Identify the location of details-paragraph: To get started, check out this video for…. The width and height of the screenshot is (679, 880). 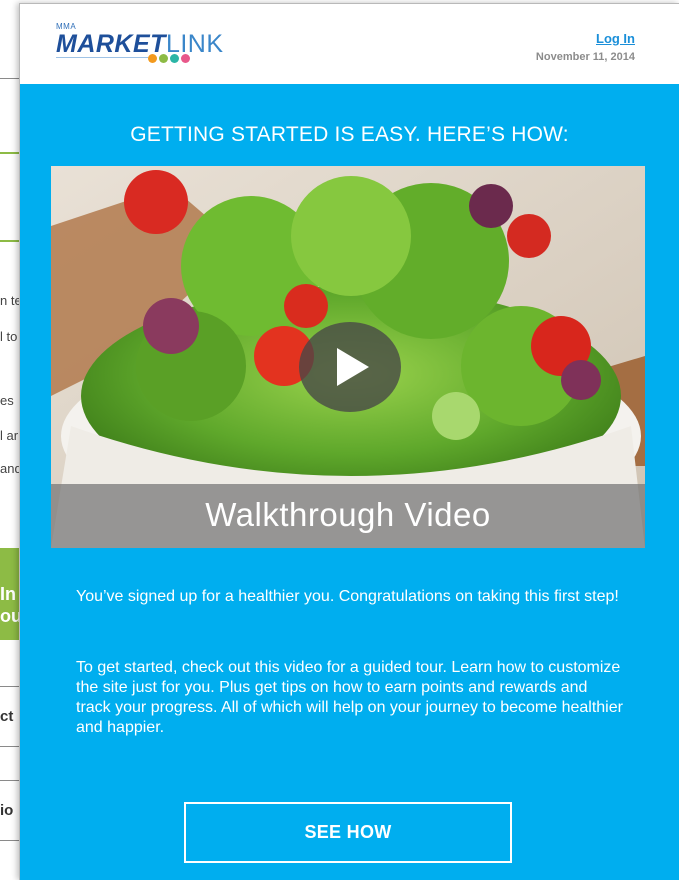
(349, 697).